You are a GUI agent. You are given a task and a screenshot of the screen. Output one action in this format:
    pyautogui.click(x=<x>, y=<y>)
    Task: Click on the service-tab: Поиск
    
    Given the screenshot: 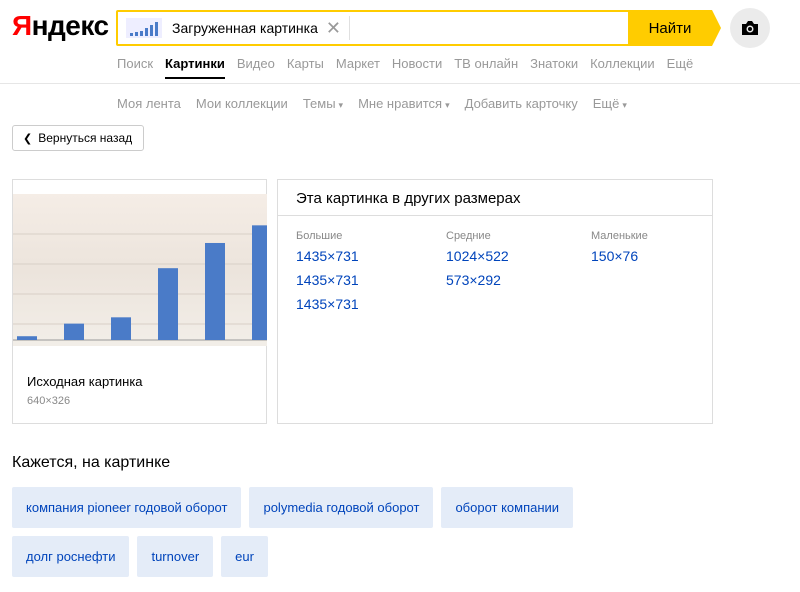 What is the action you would take?
    pyautogui.click(x=135, y=67)
    